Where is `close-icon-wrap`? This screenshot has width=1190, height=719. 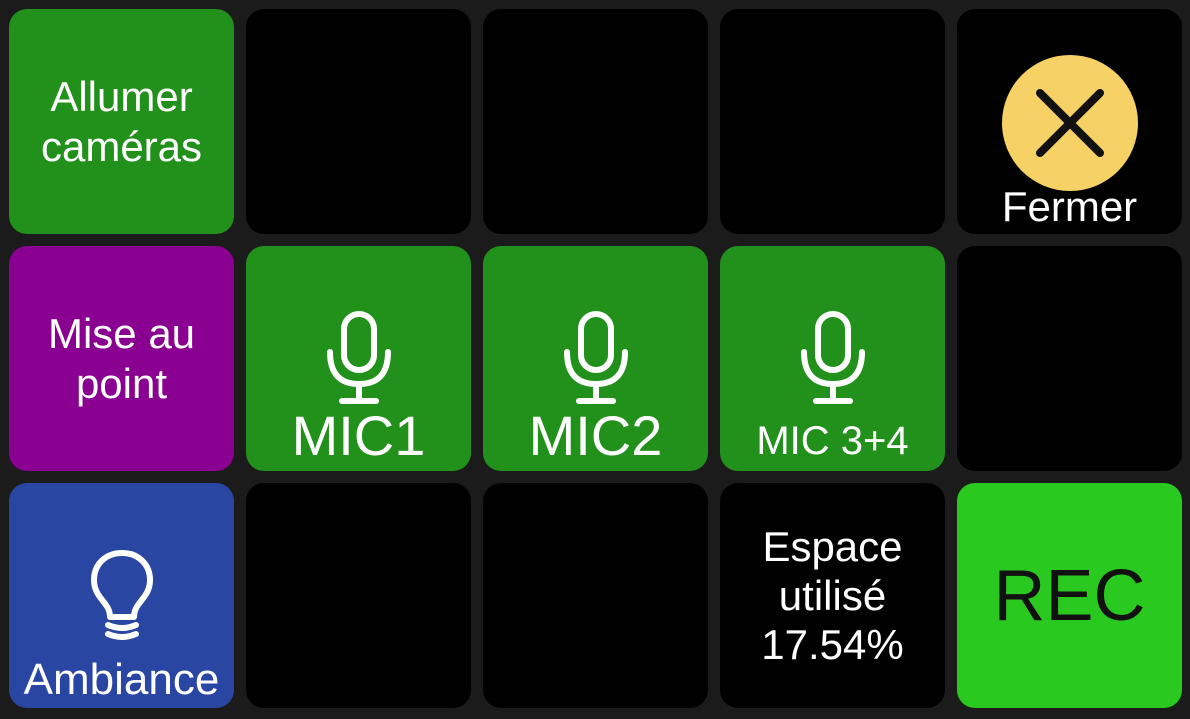
close-icon-wrap is located at coordinates (1069, 123).